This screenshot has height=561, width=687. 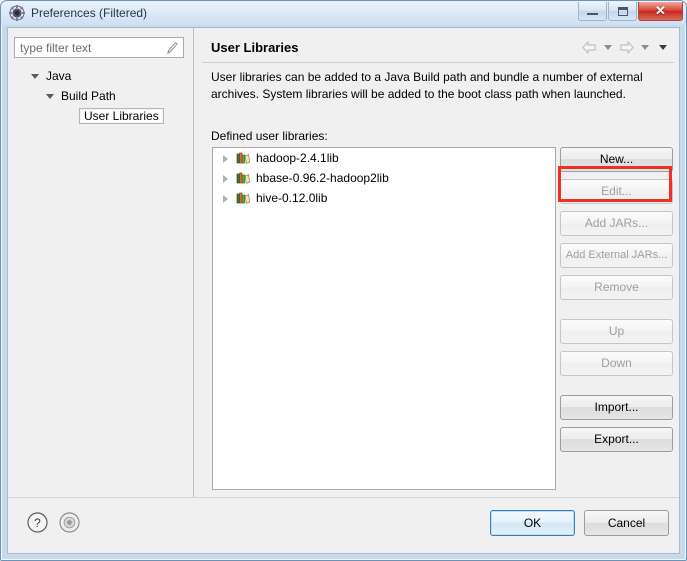 I want to click on library-name: hive-0.12.0lib, so click(x=292, y=198).